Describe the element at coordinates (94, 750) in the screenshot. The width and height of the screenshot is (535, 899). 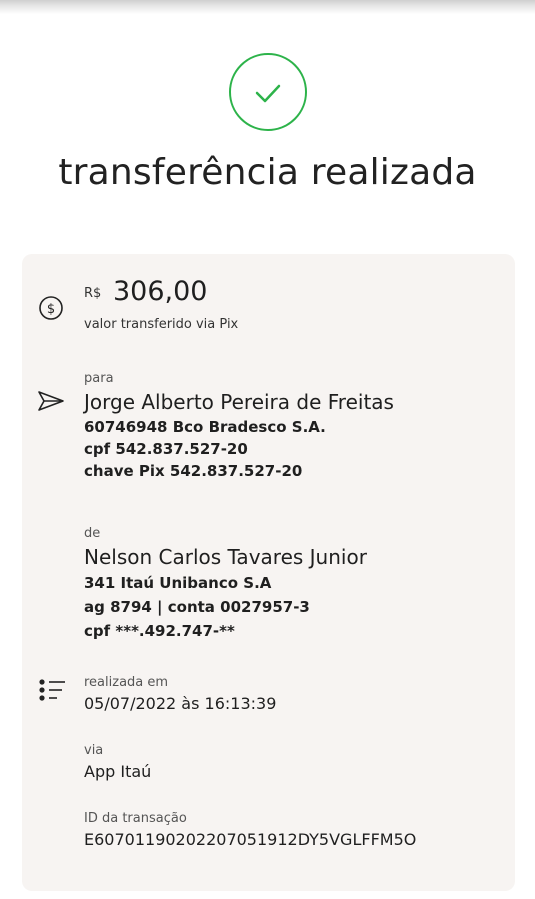
I see `via-label: via` at that location.